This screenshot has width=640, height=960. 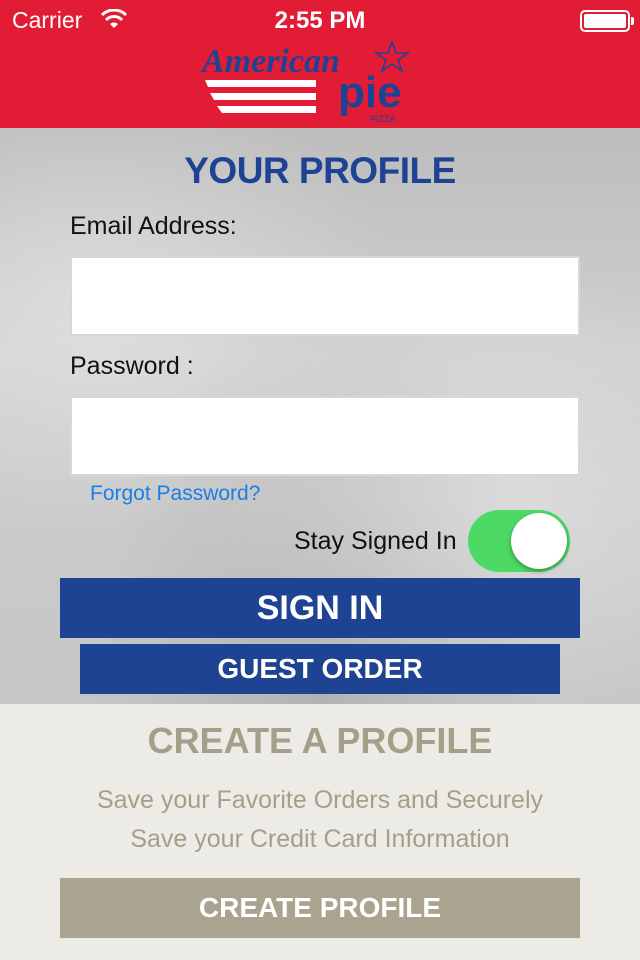 What do you see at coordinates (320, 608) in the screenshot?
I see `sign-in-button: SIGN IN` at bounding box center [320, 608].